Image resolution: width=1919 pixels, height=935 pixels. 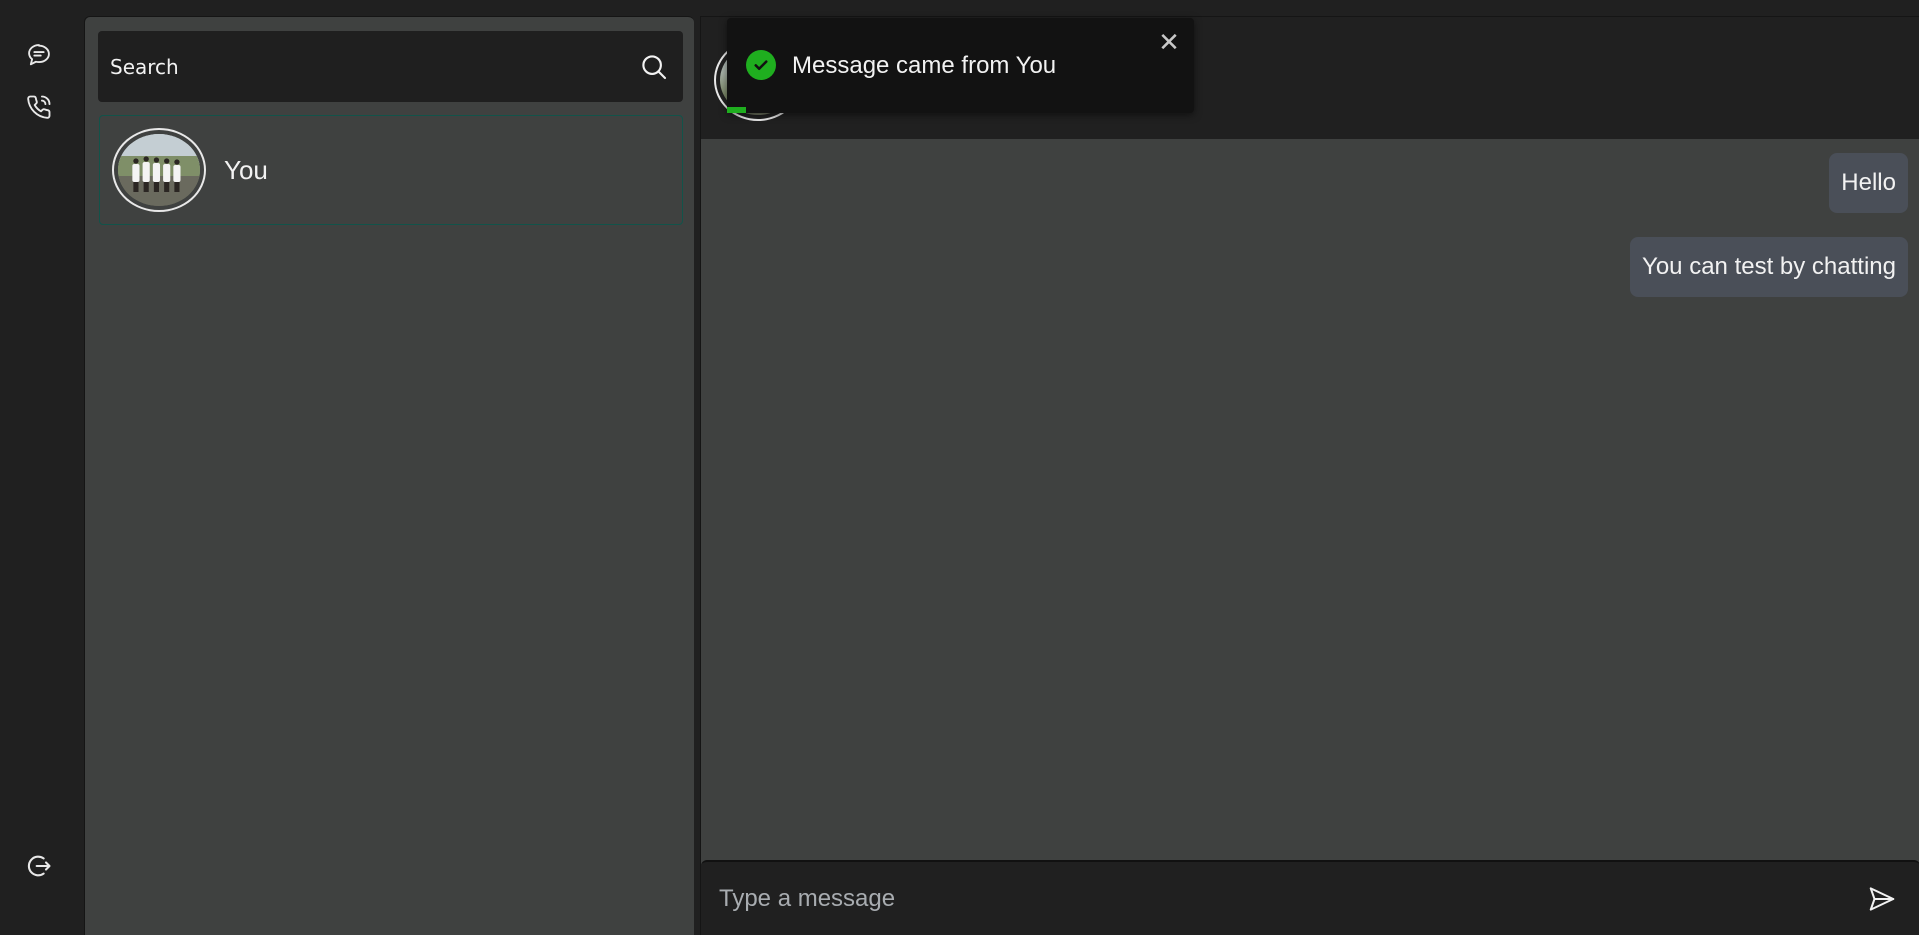 I want to click on group-photo-avatar, so click(x=159, y=170).